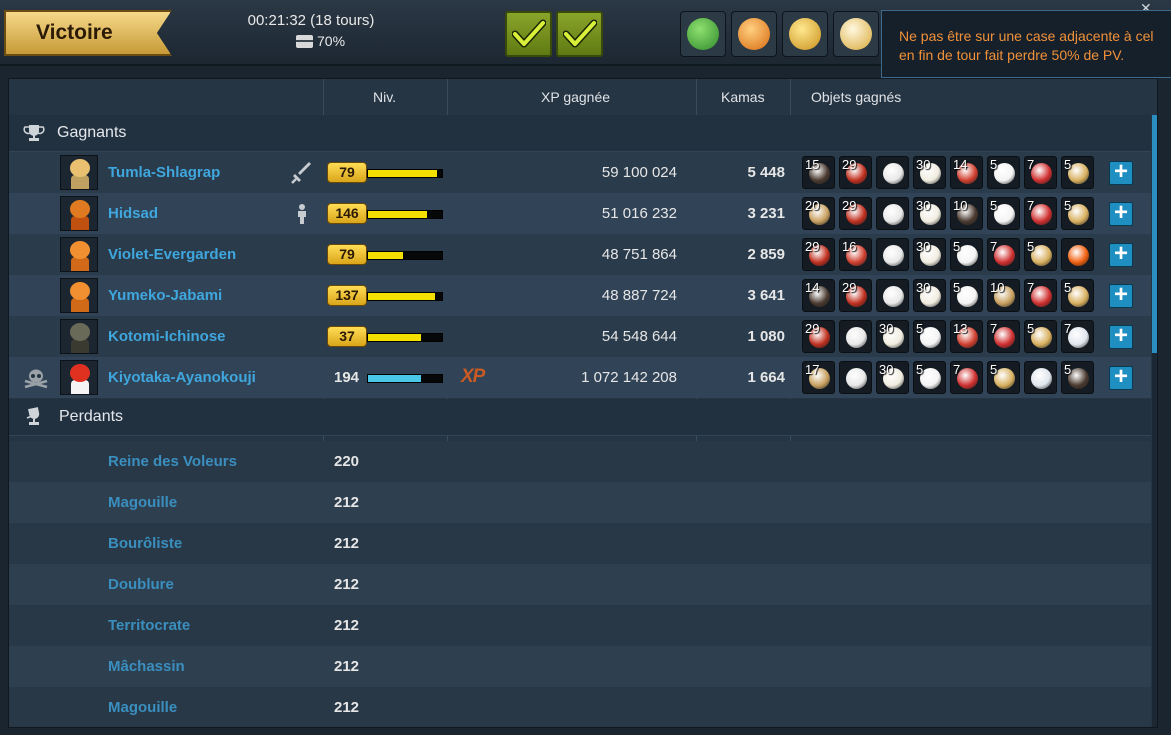 Image resolution: width=1171 pixels, height=735 pixels. I want to click on player-name: Kiyotaka-Ayanokouji, so click(182, 377).